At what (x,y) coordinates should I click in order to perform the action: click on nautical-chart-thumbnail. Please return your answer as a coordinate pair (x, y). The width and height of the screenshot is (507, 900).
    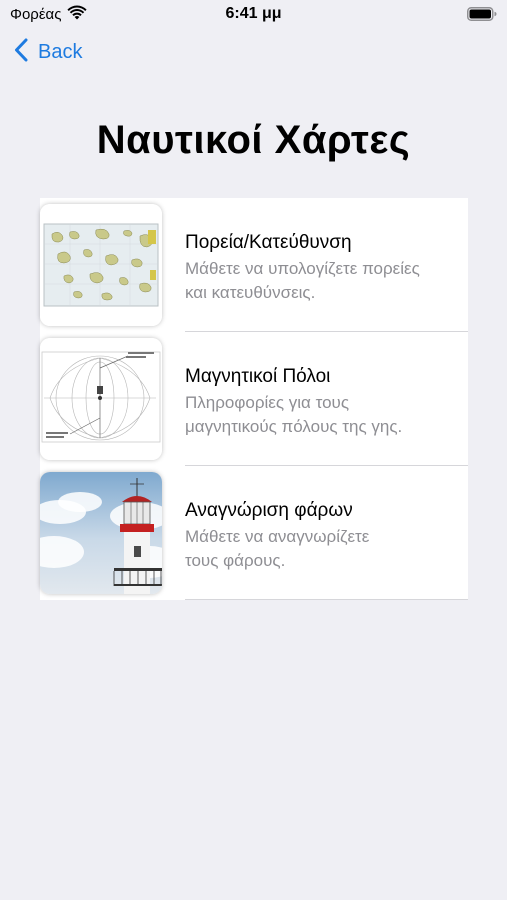
    Looking at the image, I should click on (101, 265).